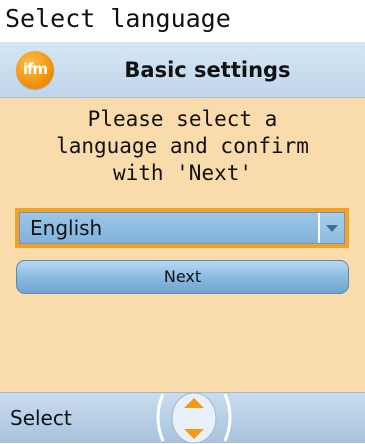 Image resolution: width=365 pixels, height=444 pixels. What do you see at coordinates (207, 70) in the screenshot?
I see `page-title: Basic settings` at bounding box center [207, 70].